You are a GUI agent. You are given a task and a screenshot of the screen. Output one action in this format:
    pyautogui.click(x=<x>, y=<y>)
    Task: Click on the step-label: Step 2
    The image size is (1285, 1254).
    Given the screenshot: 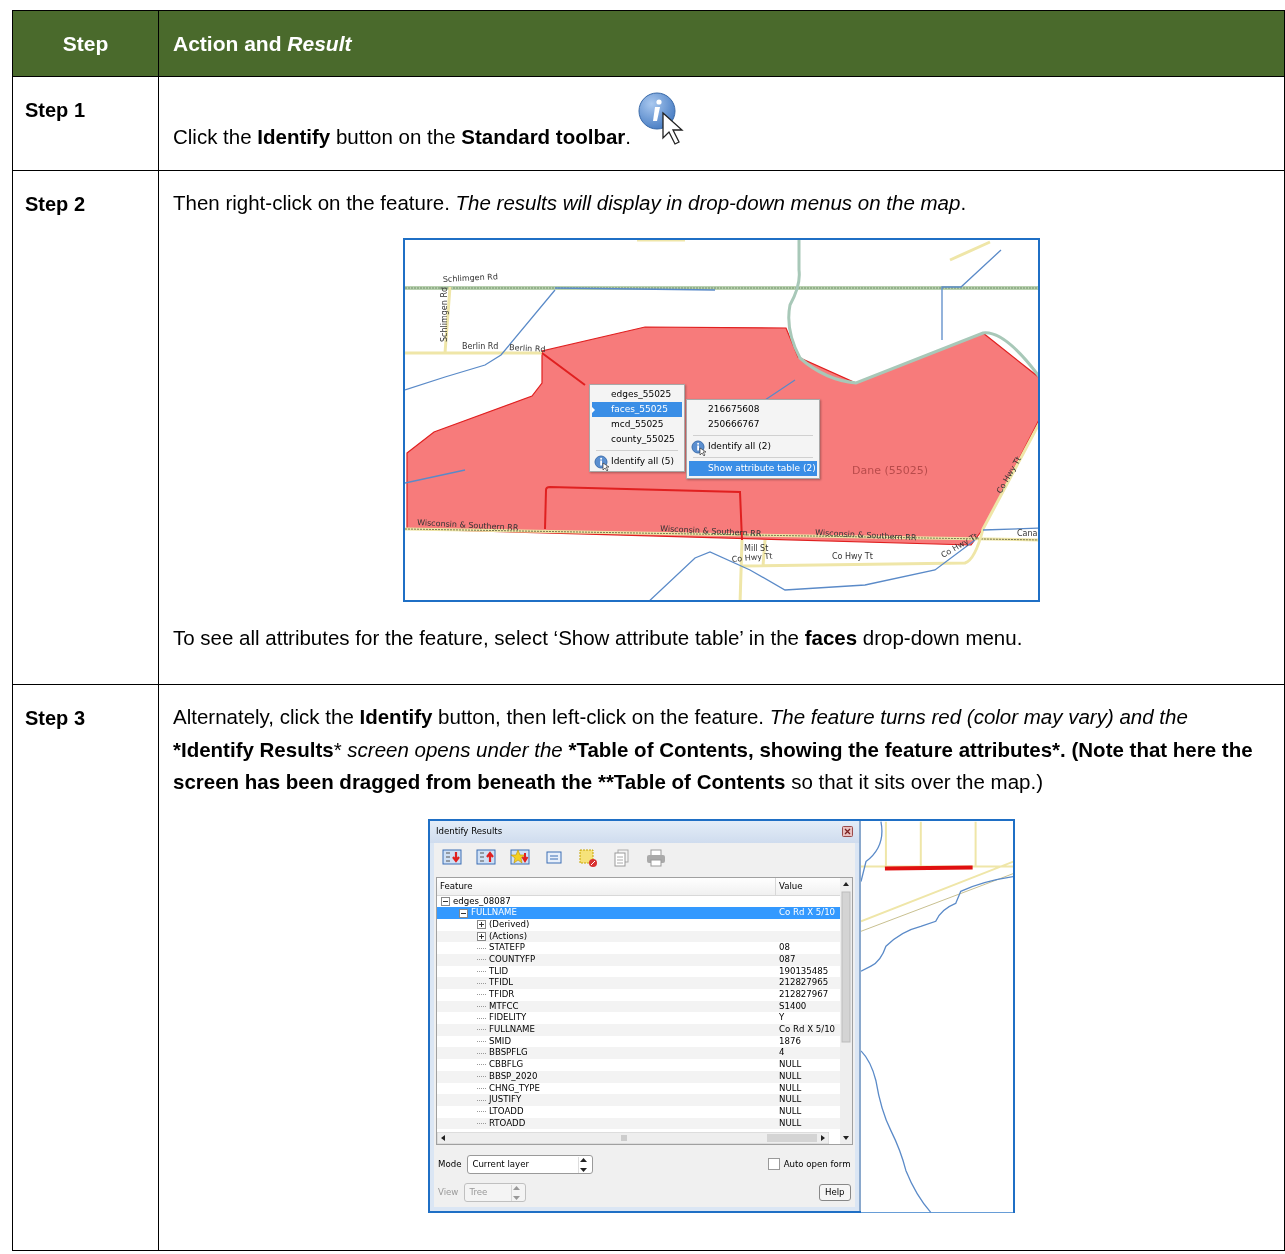 What is the action you would take?
    pyautogui.click(x=55, y=204)
    